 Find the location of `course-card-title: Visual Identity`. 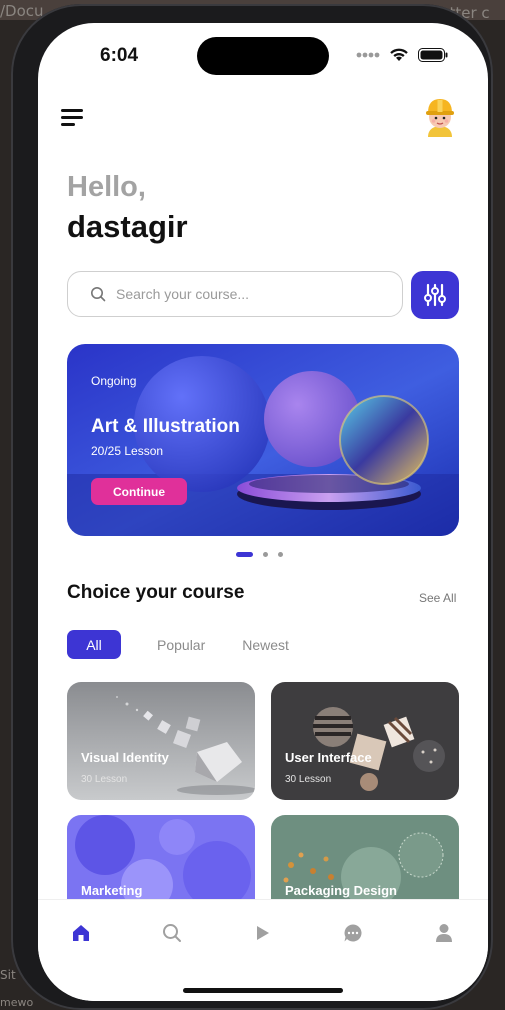

course-card-title: Visual Identity is located at coordinates (125, 757).